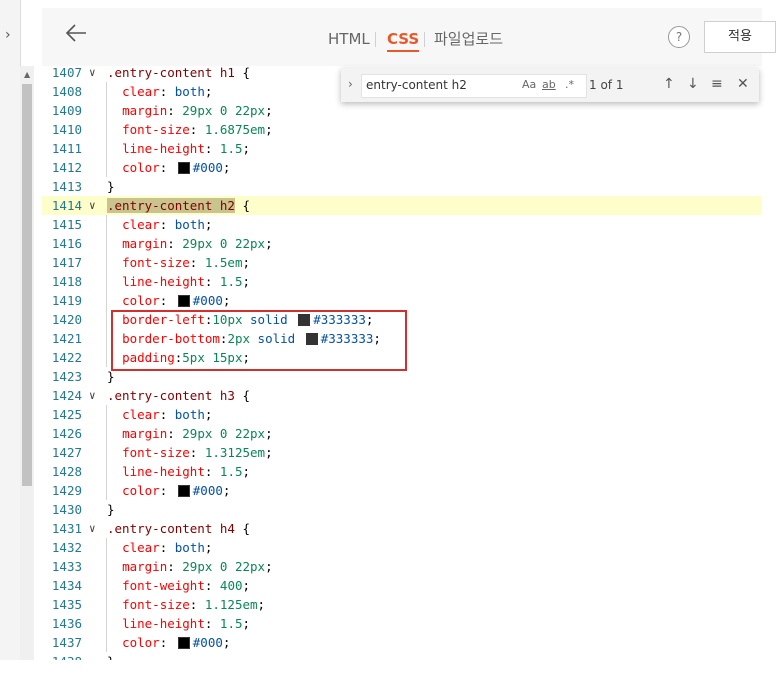 The height and width of the screenshot is (675, 776). I want to click on tab-divider, so click(375, 39).